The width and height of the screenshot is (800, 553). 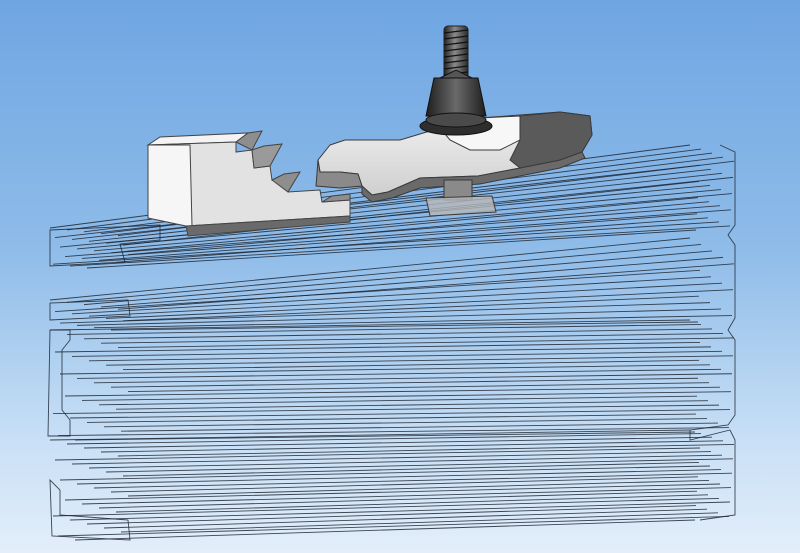 I want to click on flange-nut, so click(x=456, y=102).